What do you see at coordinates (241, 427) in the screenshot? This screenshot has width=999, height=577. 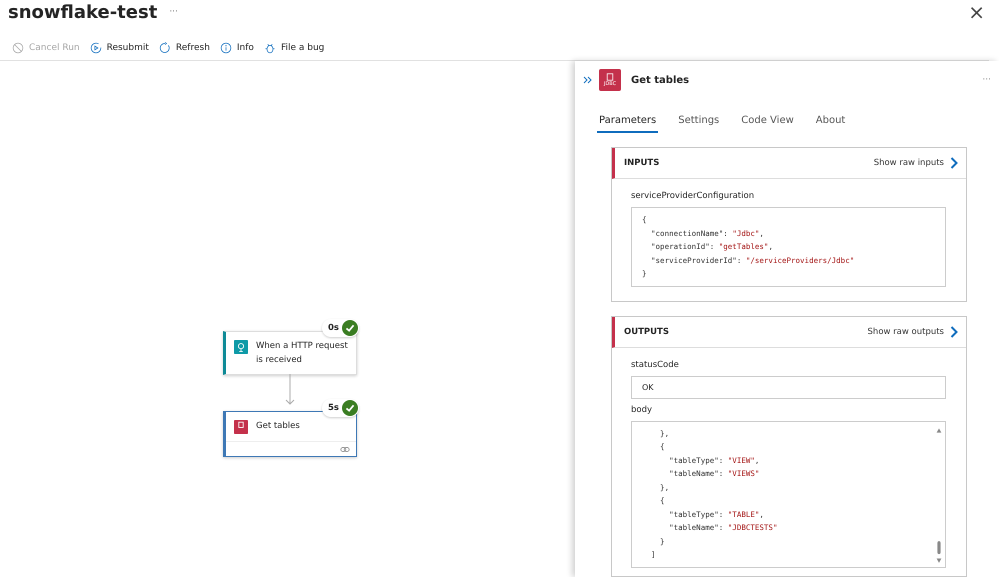 I see `database-icon` at bounding box center [241, 427].